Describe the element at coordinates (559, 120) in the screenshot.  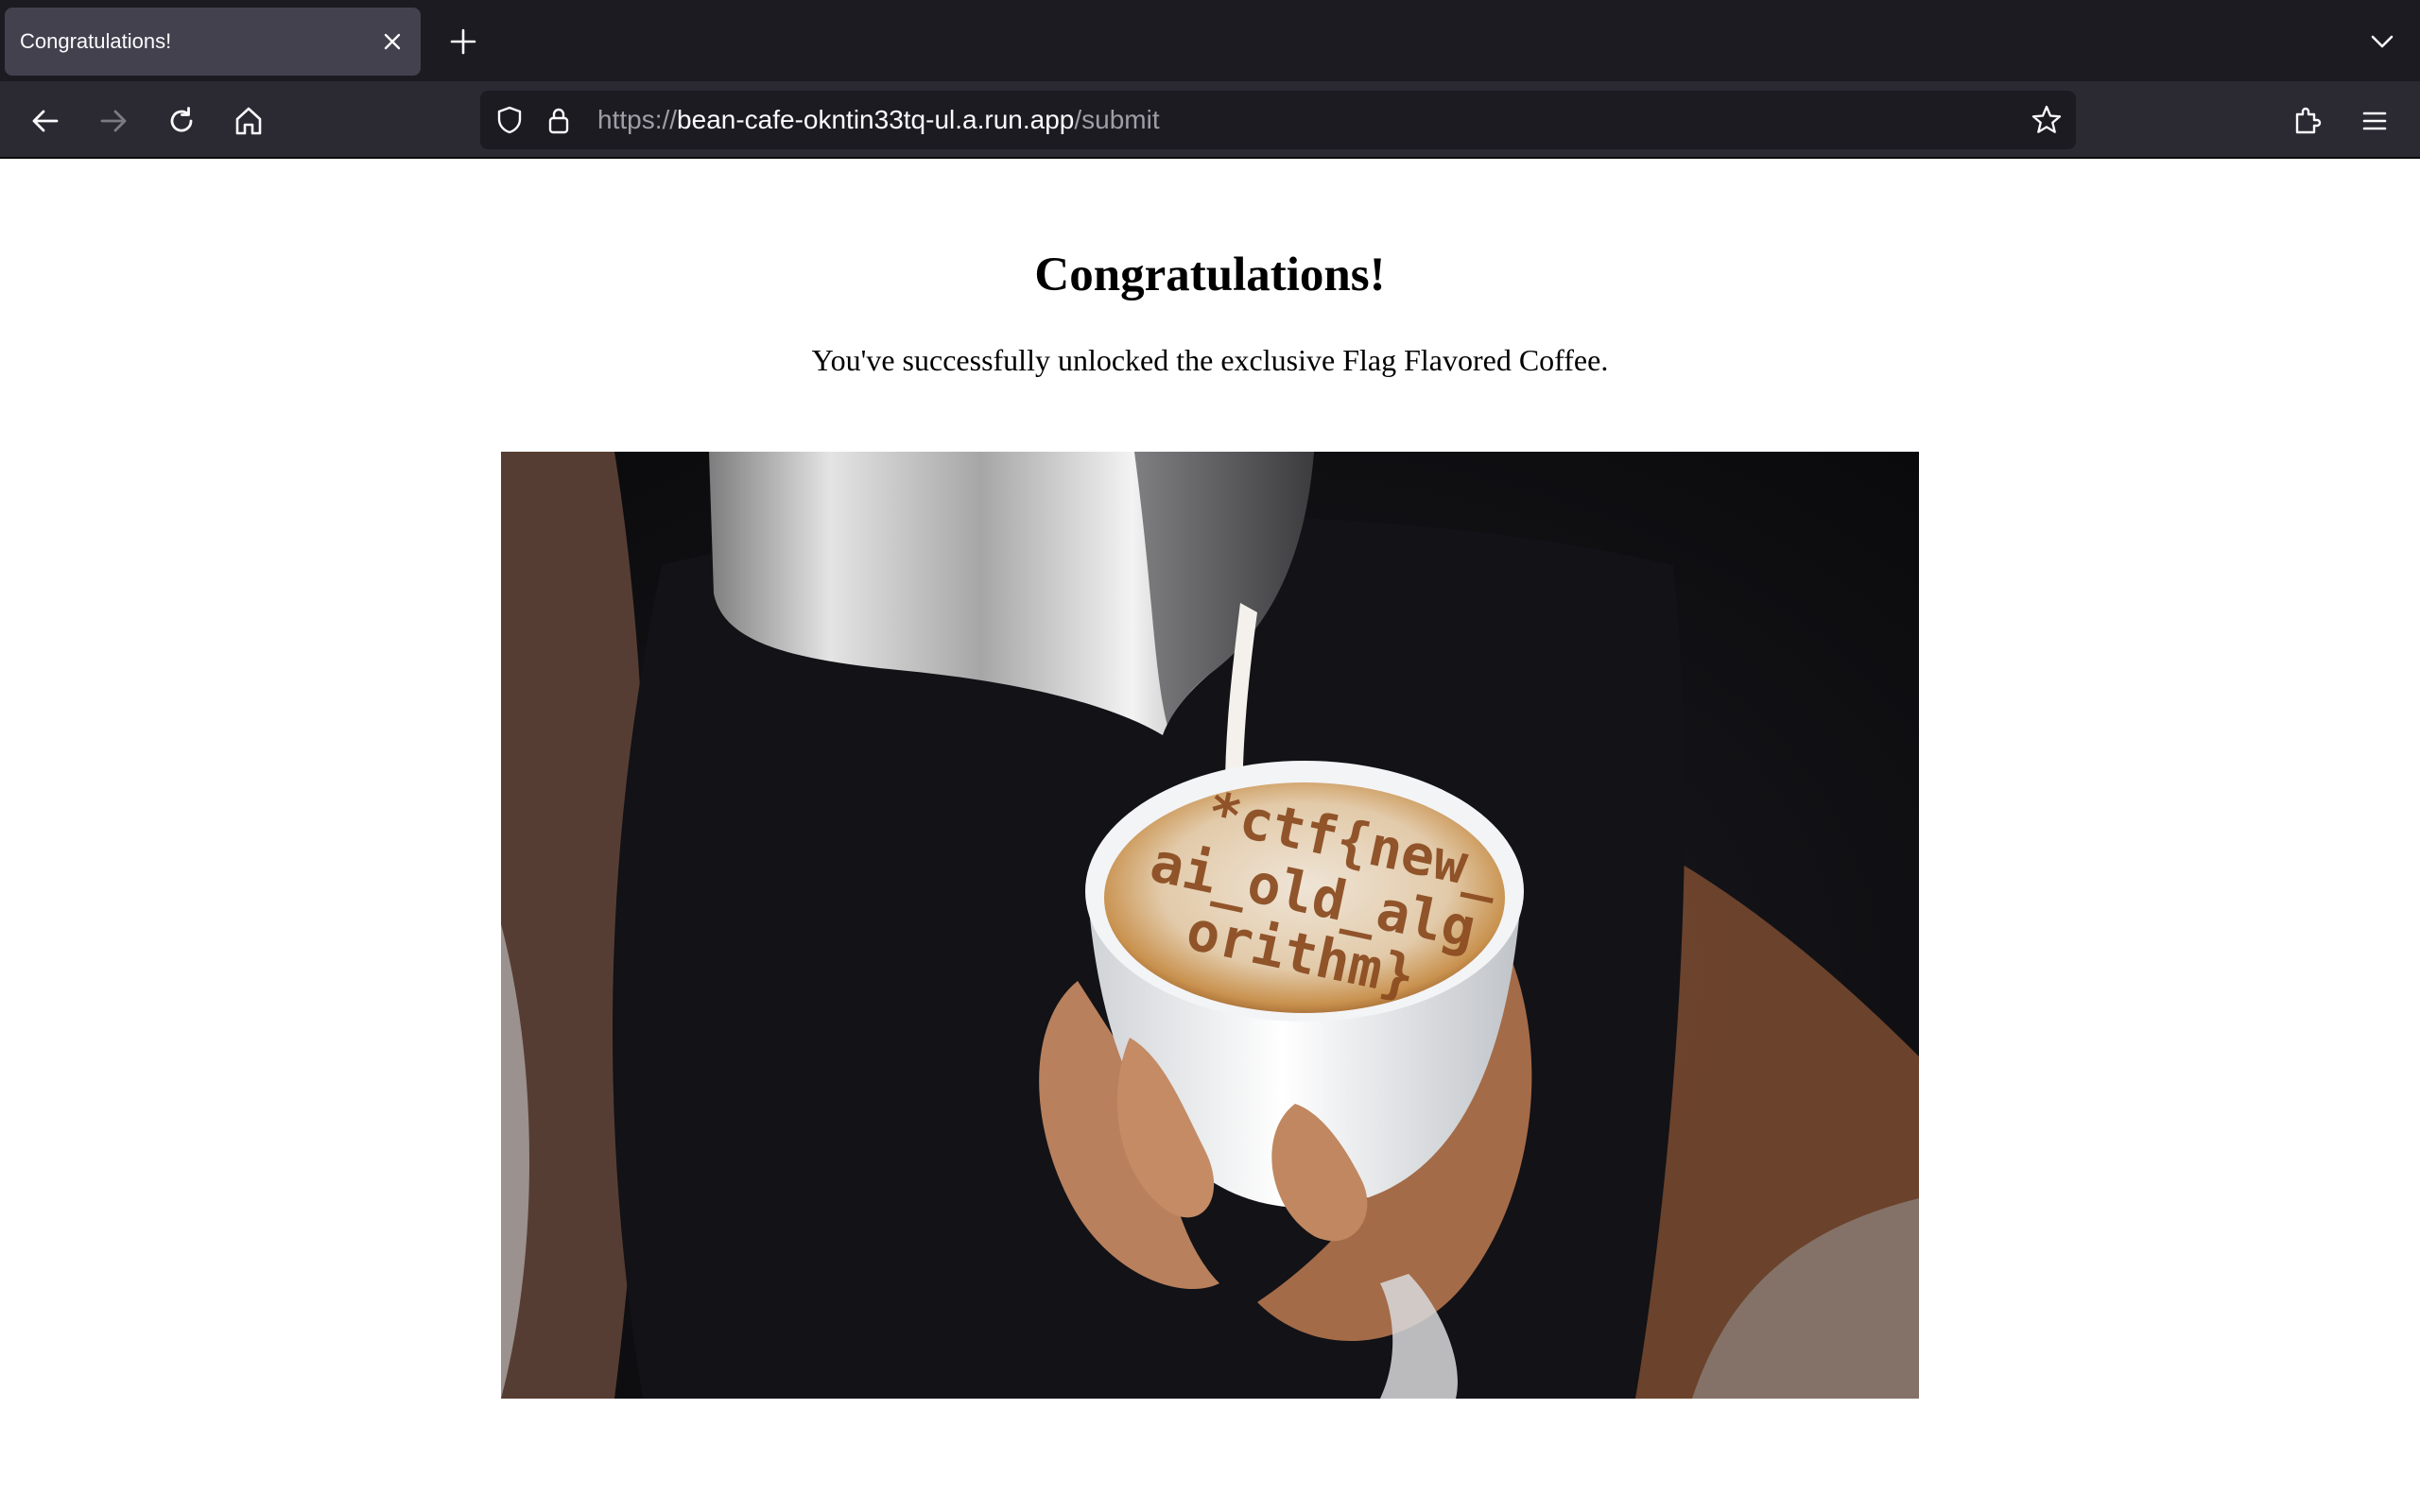
I see `lock-icon` at that location.